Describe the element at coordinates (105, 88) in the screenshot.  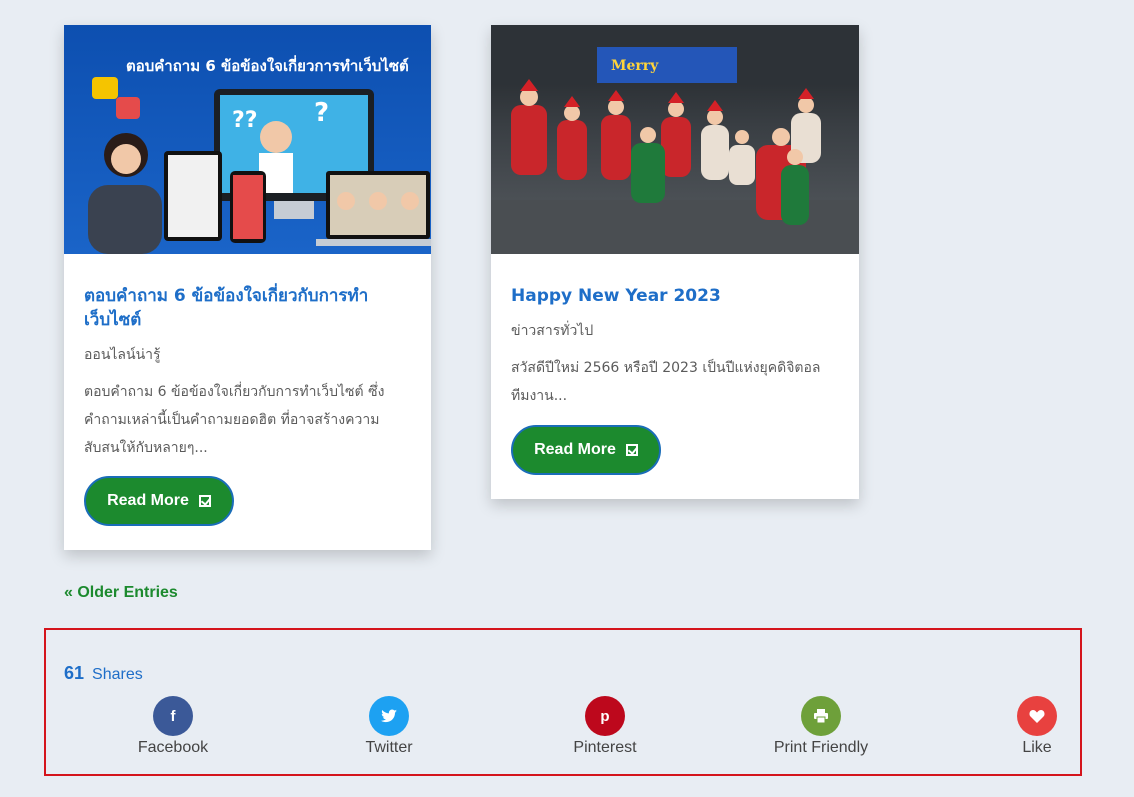
I see `q-bubble-icon` at that location.